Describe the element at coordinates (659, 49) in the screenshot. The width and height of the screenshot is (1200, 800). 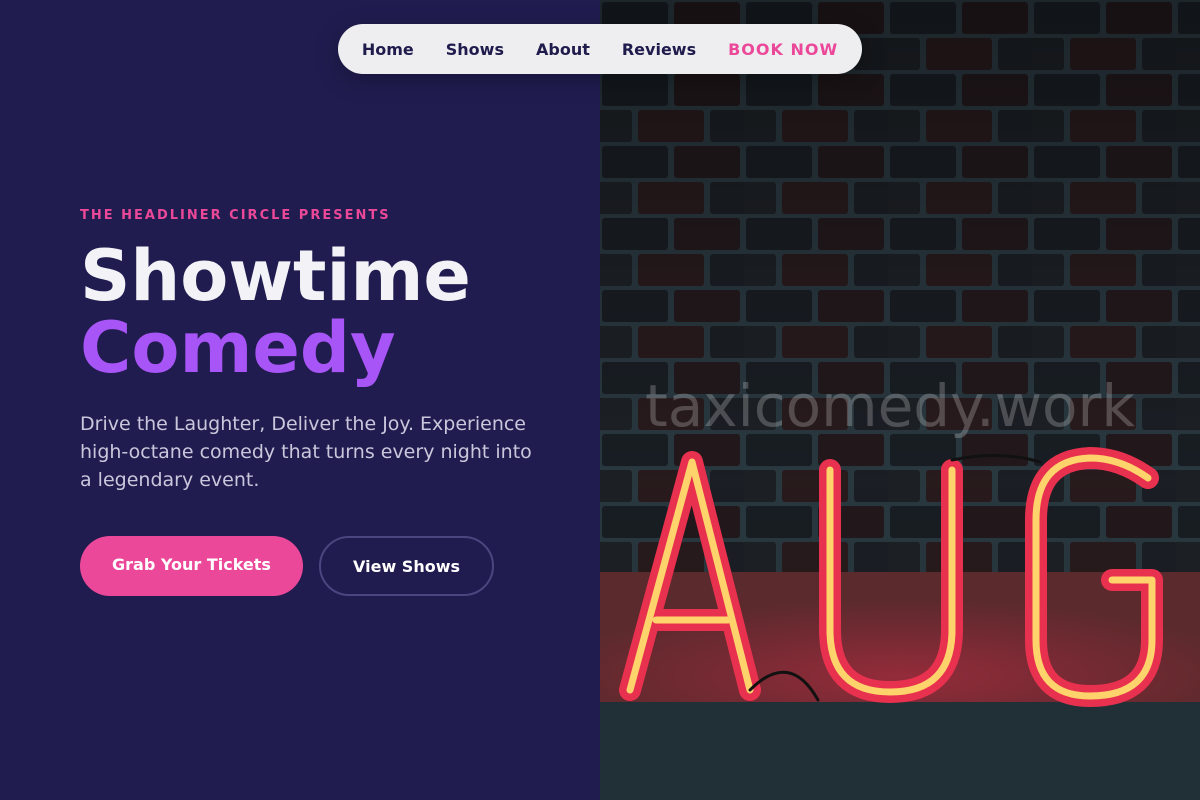
I see `nav-item-reviews: Reviews` at that location.